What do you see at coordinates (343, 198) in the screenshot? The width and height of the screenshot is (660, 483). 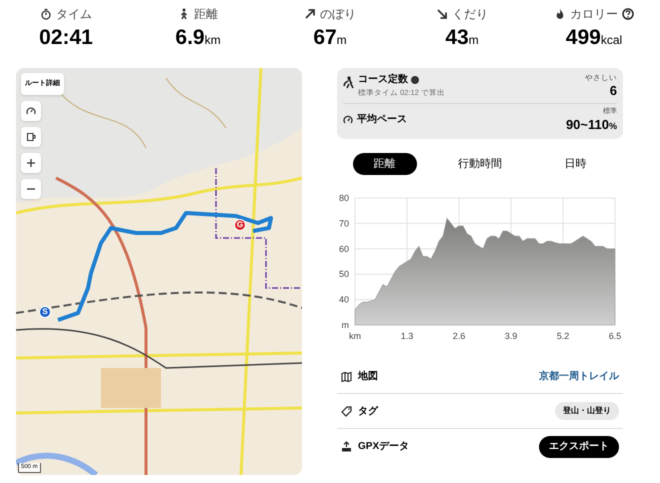 I see `y-tick-label: 80` at bounding box center [343, 198].